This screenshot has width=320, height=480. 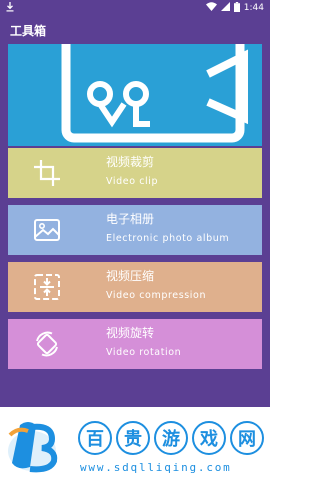 I want to click on tool-title: 视频旋转, so click(x=130, y=333).